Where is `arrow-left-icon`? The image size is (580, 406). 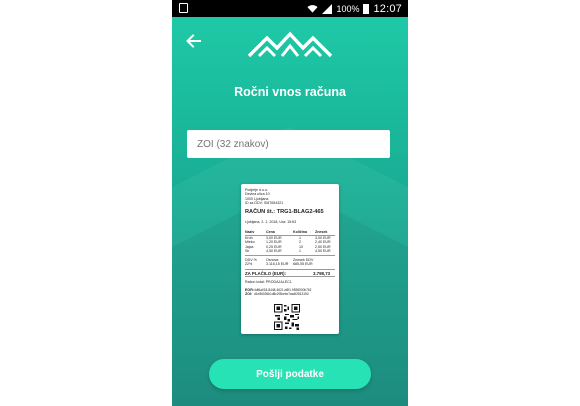
arrow-left-icon is located at coordinates (193, 41).